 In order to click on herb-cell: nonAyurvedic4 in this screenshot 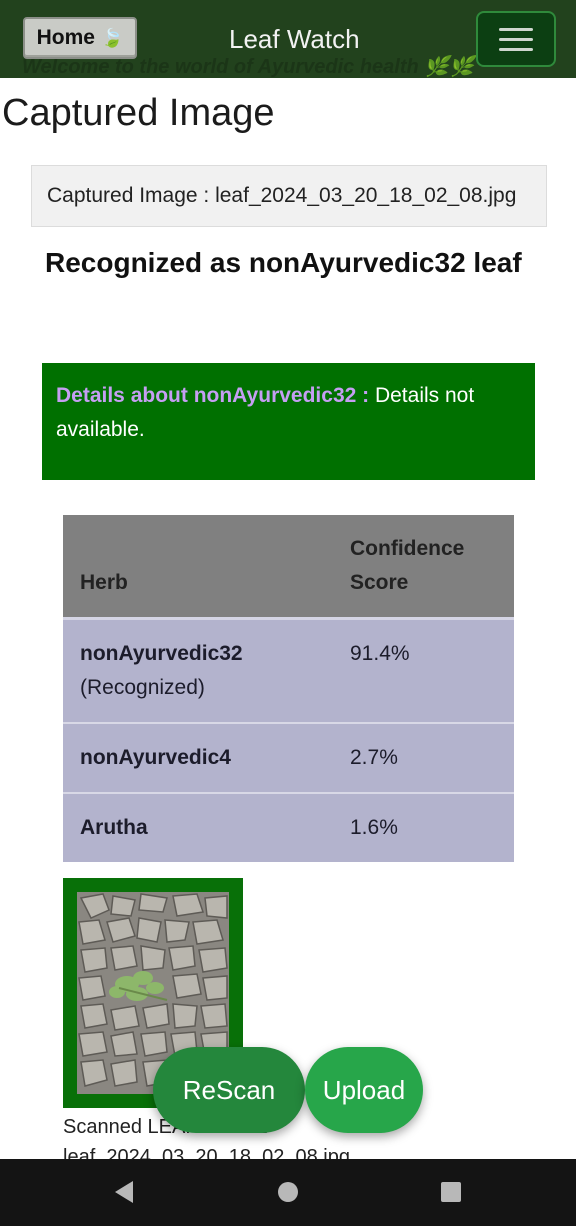, I will do `click(198, 758)`.